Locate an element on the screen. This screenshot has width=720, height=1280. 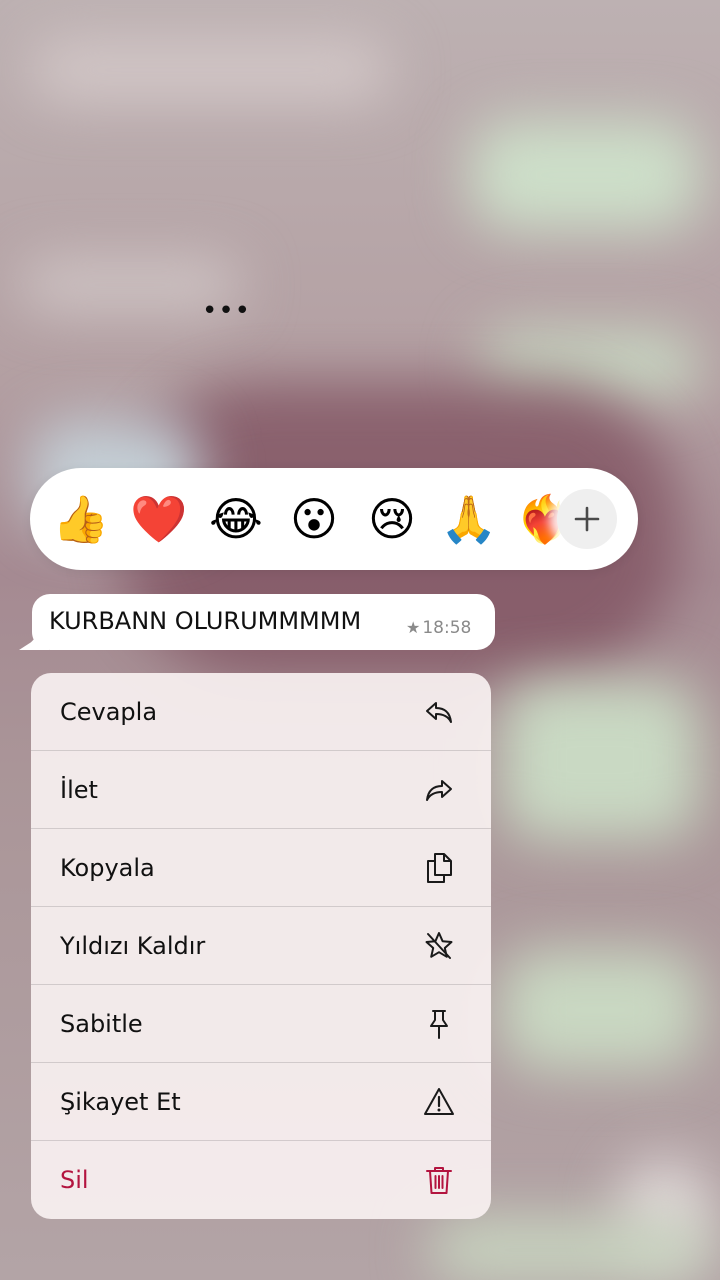
more-reactions-button is located at coordinates (587, 519).